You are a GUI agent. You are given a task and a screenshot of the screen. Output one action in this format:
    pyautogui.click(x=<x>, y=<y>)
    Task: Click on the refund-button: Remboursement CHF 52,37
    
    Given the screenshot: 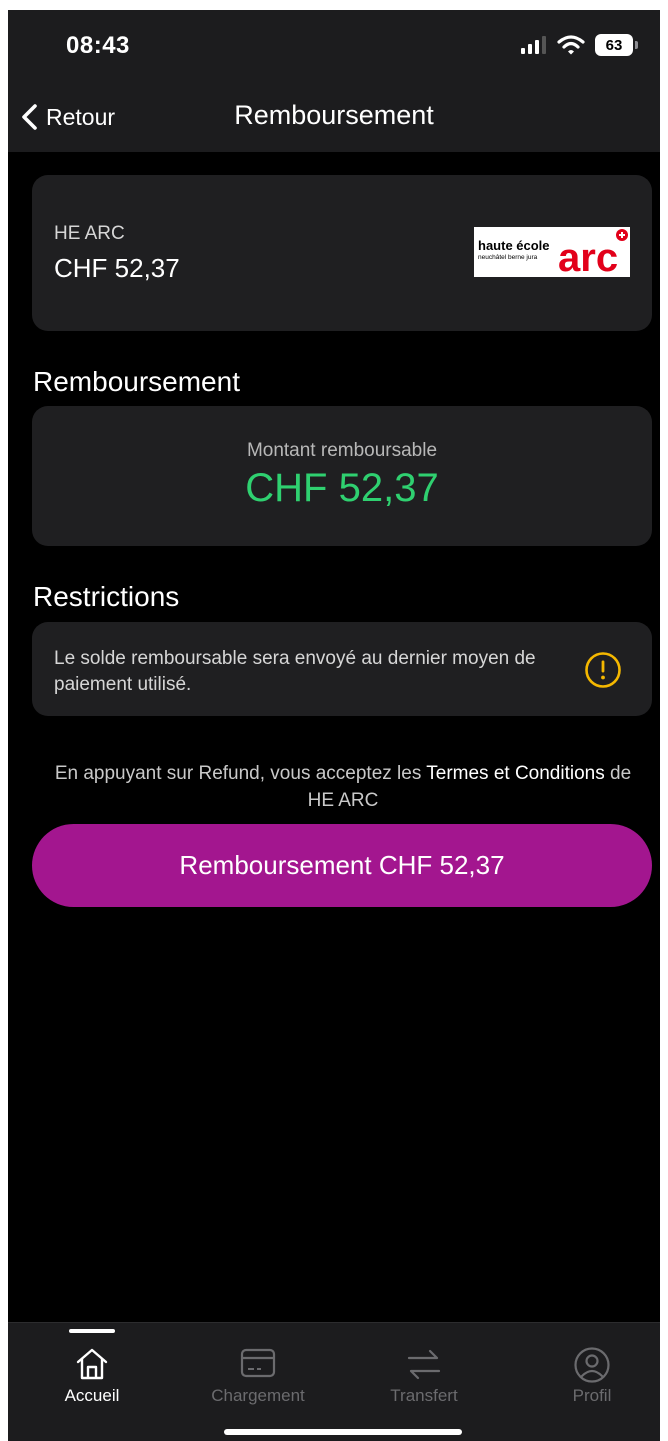 What is the action you would take?
    pyautogui.click(x=342, y=865)
    